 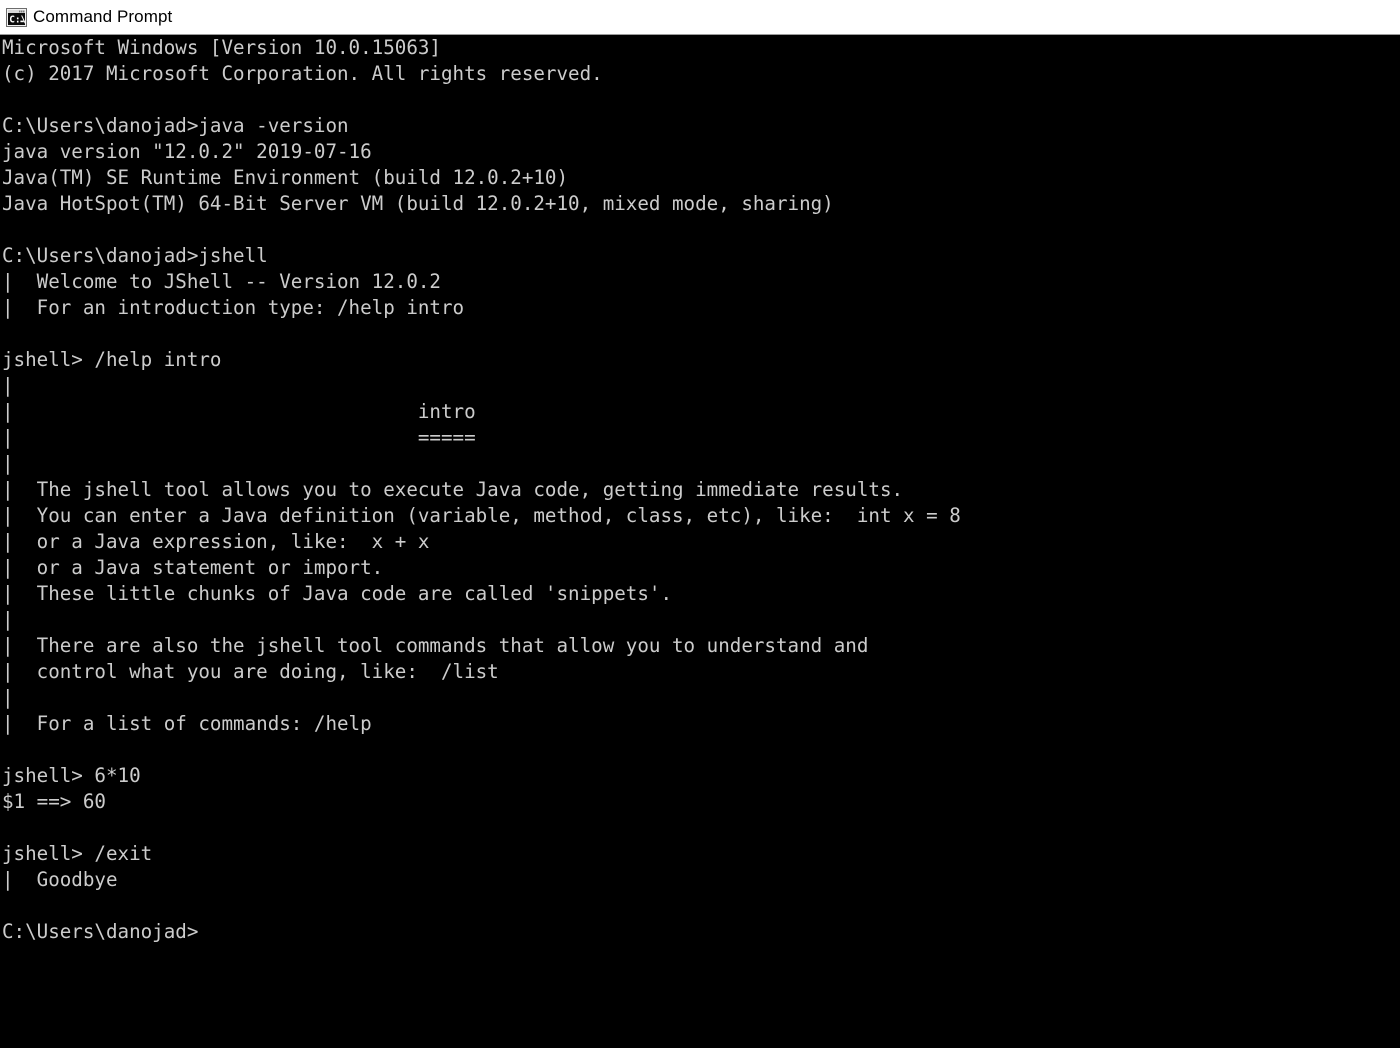 I want to click on command-prompt-icon: C:\, so click(x=16, y=17).